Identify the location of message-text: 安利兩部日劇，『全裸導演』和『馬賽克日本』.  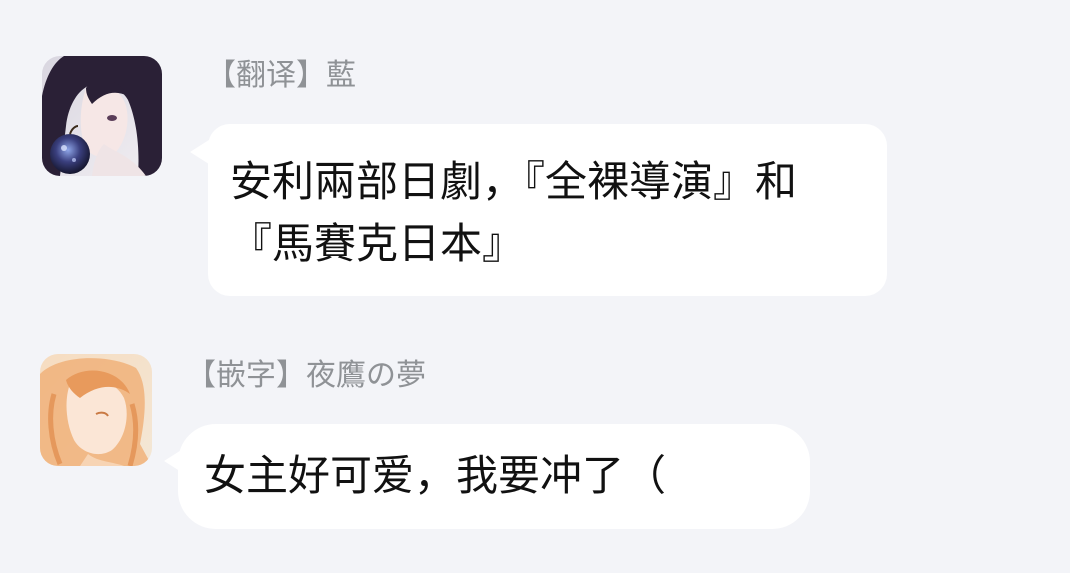
(514, 212).